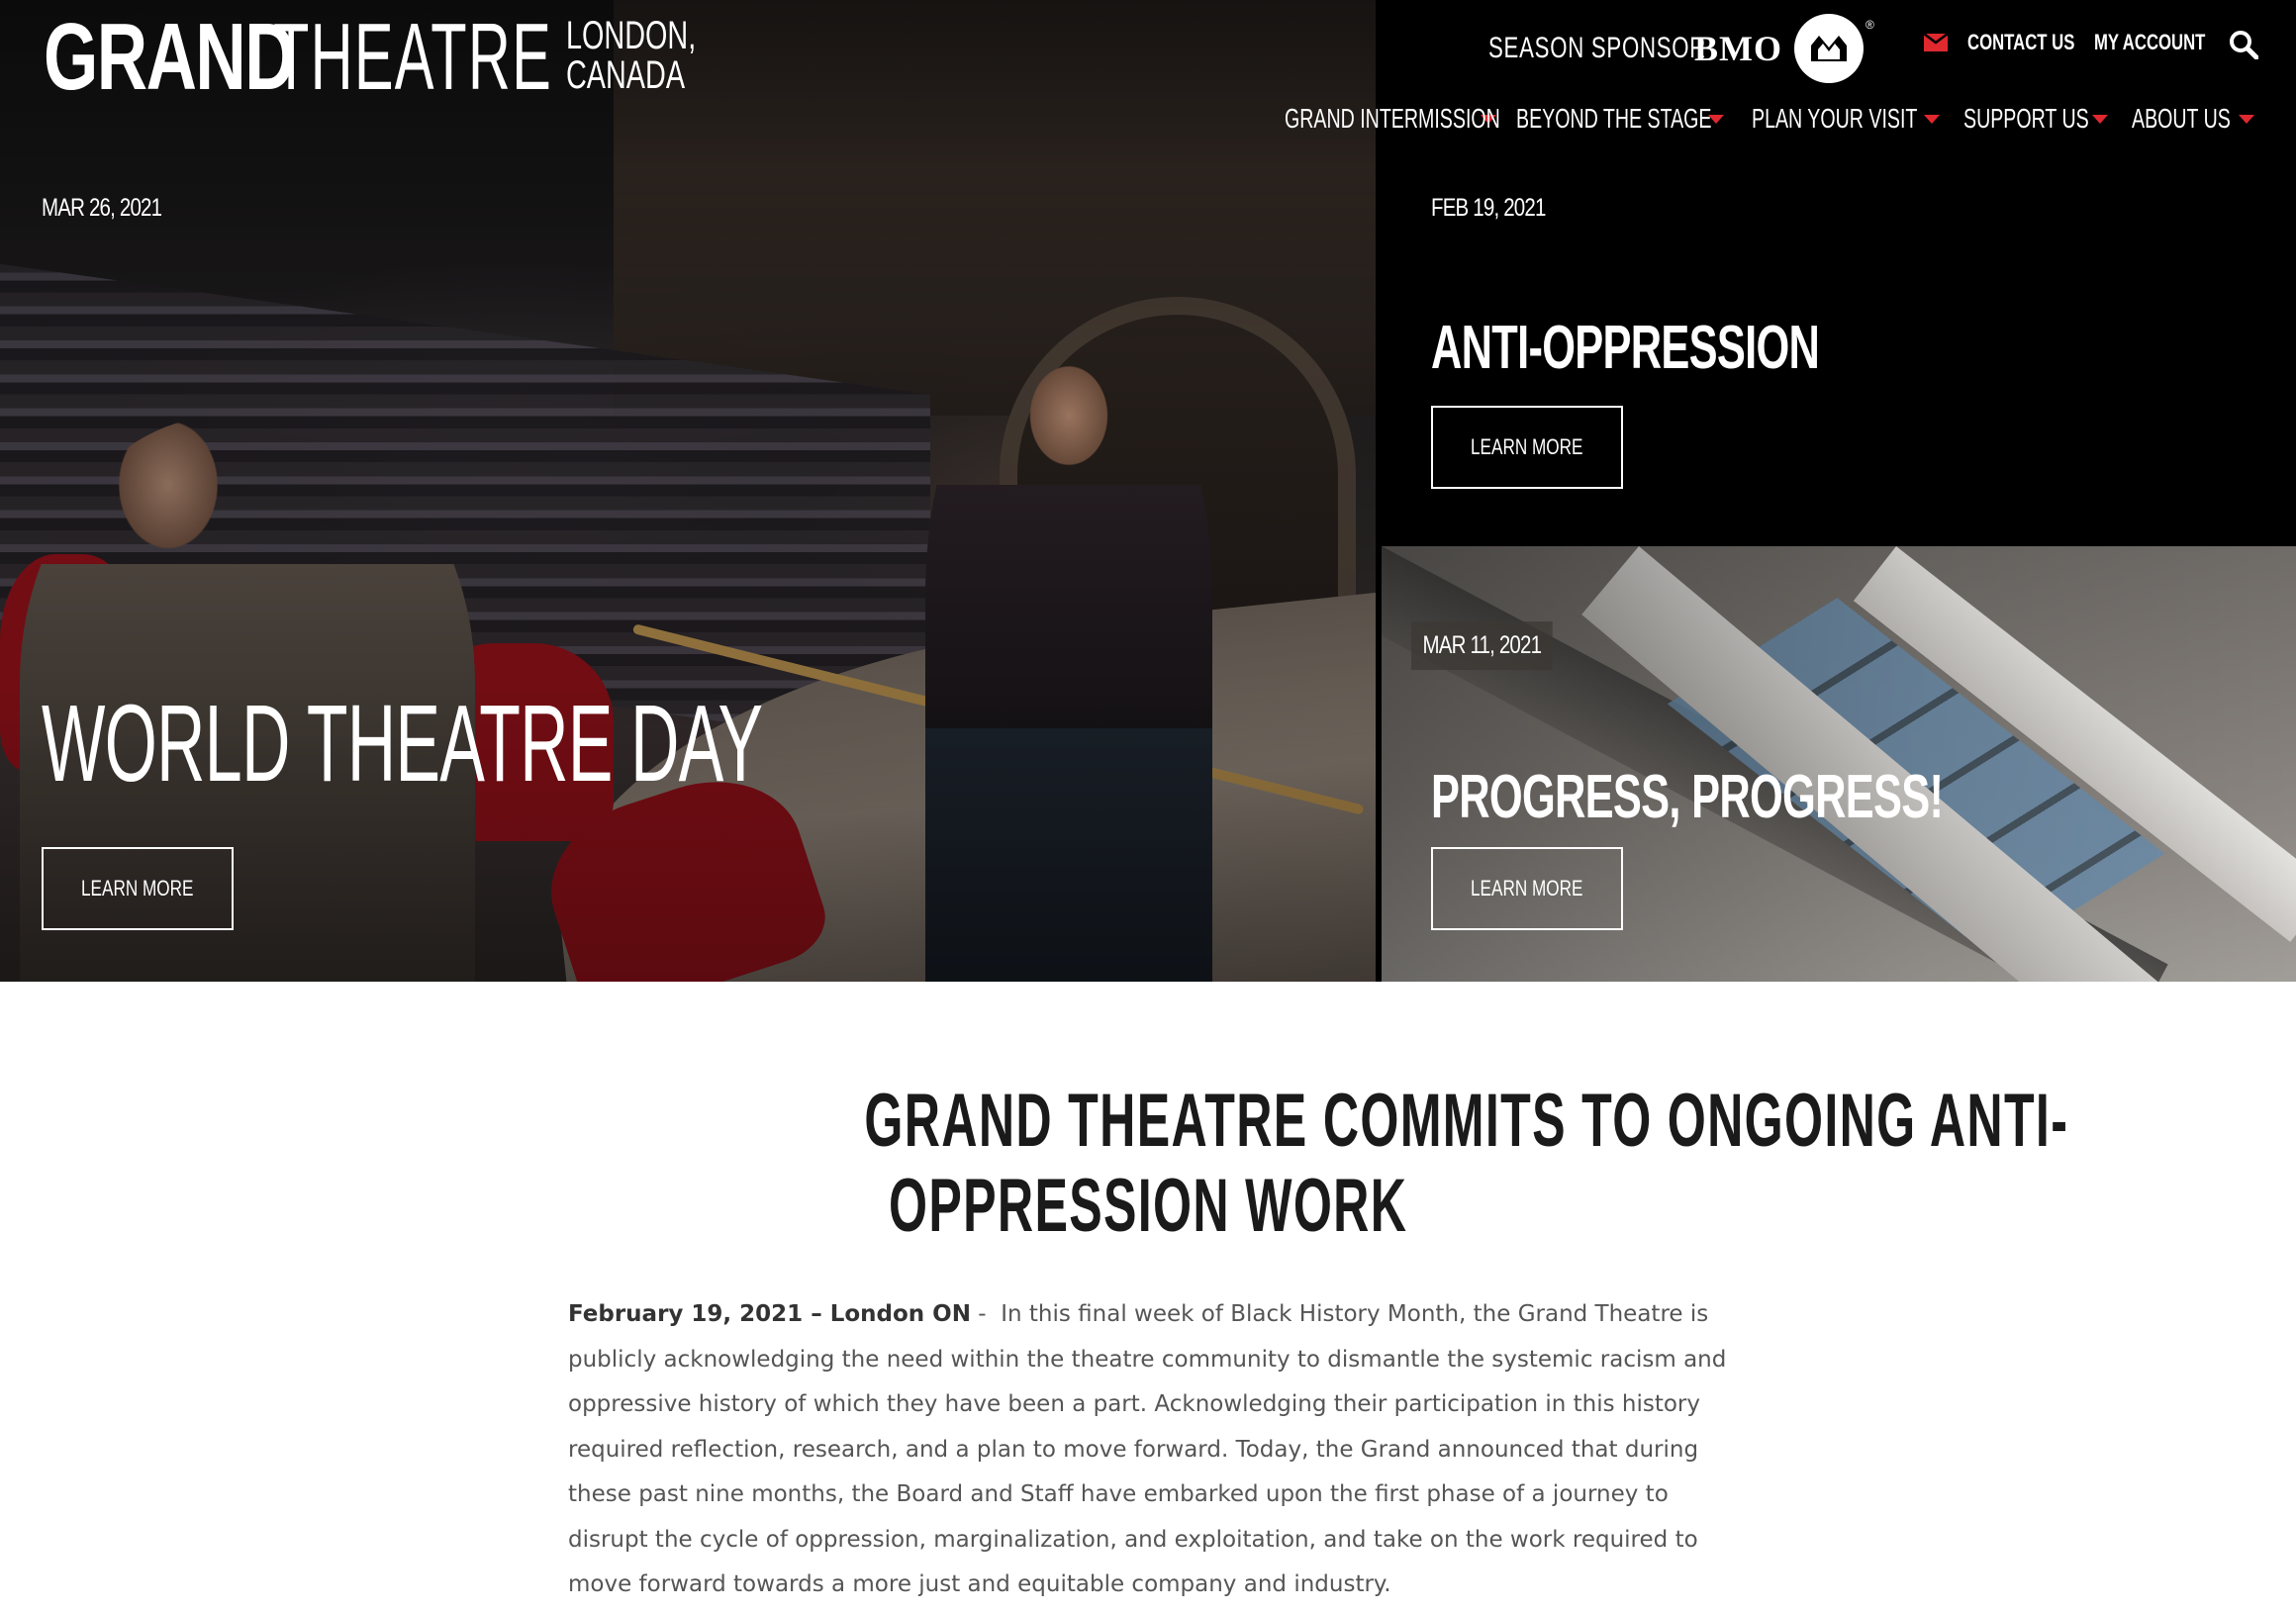 This screenshot has width=2296, height=1613. What do you see at coordinates (1614, 118) in the screenshot?
I see `nav-label: BEYOND THE STAGE` at bounding box center [1614, 118].